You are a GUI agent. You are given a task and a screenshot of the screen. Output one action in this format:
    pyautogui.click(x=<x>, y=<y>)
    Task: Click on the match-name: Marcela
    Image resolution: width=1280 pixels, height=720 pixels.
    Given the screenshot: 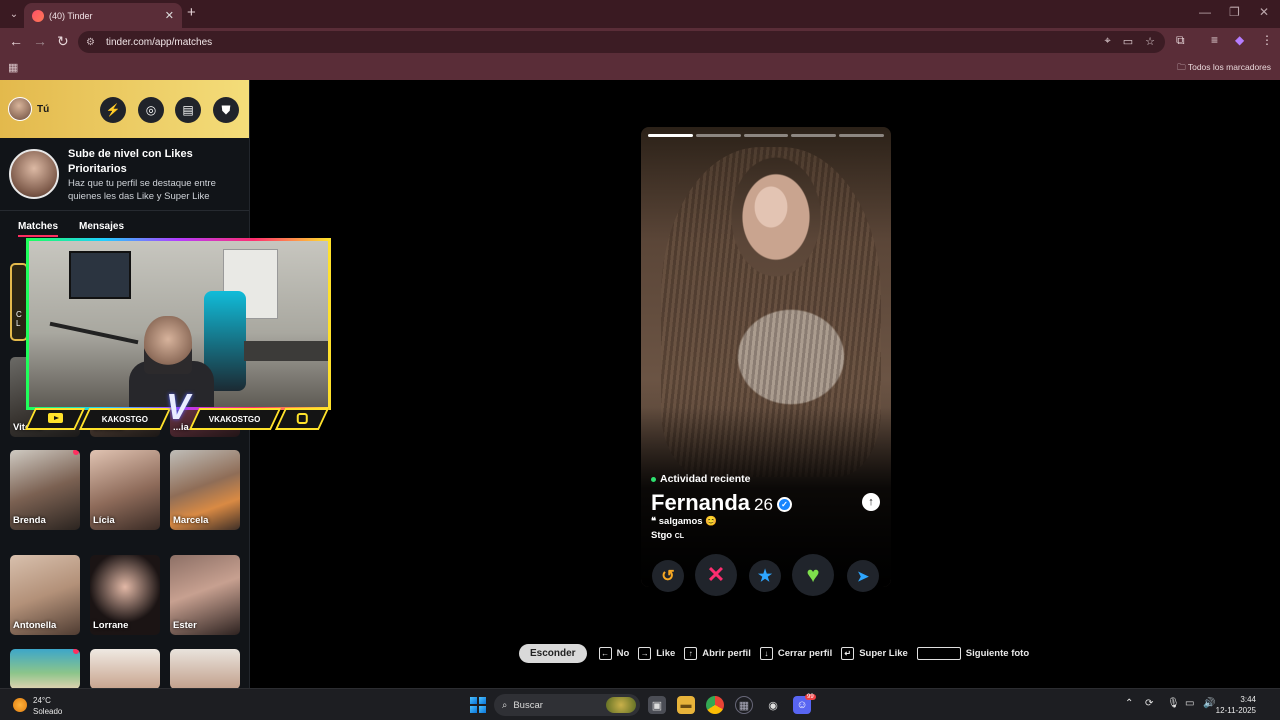 What is the action you would take?
    pyautogui.click(x=191, y=520)
    